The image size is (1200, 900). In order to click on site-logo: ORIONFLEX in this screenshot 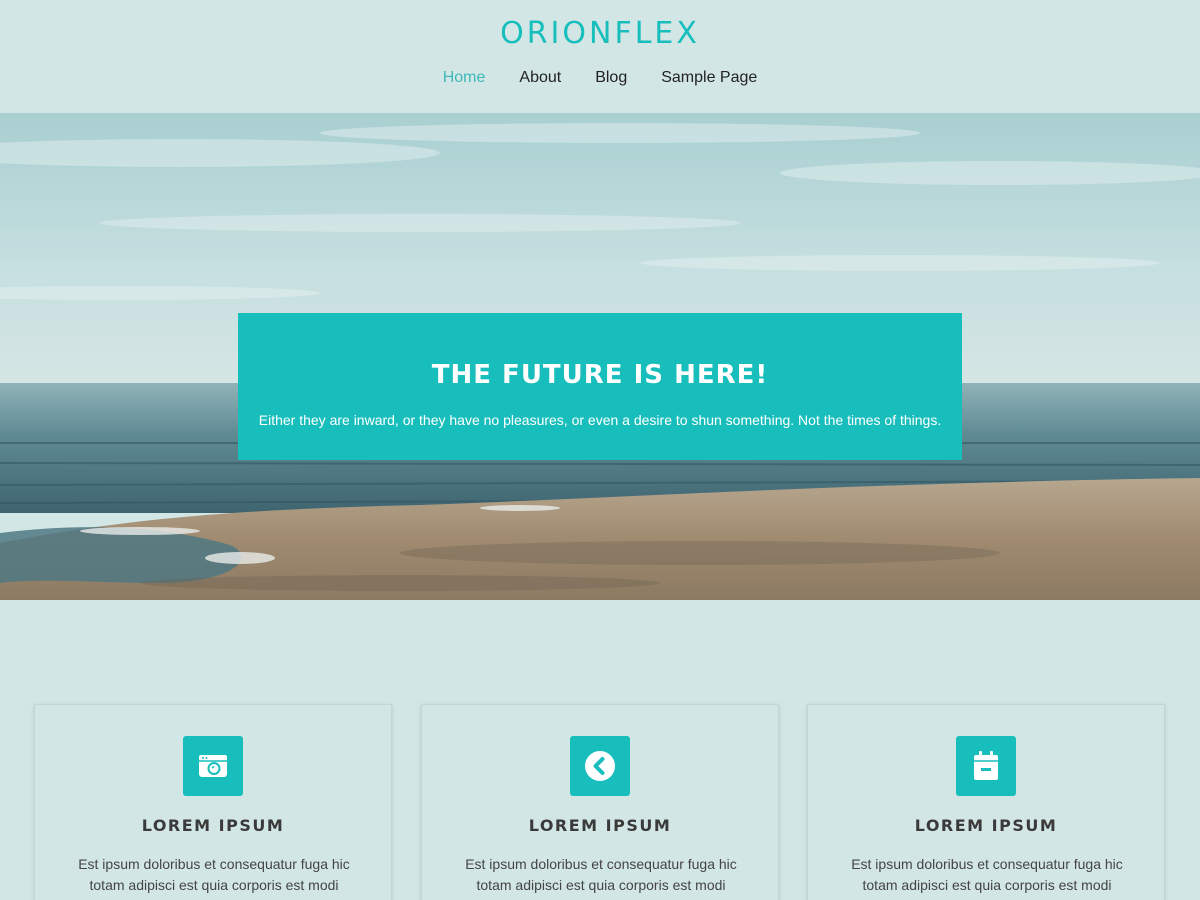, I will do `click(600, 33)`.